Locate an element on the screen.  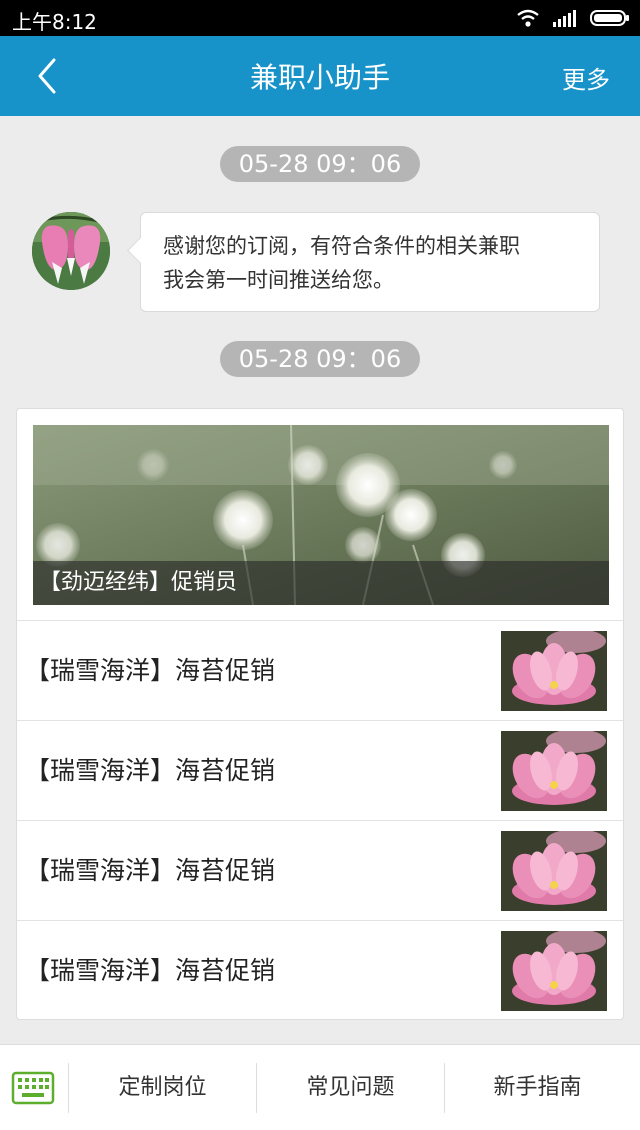
more-button: 更多 is located at coordinates (586, 77).